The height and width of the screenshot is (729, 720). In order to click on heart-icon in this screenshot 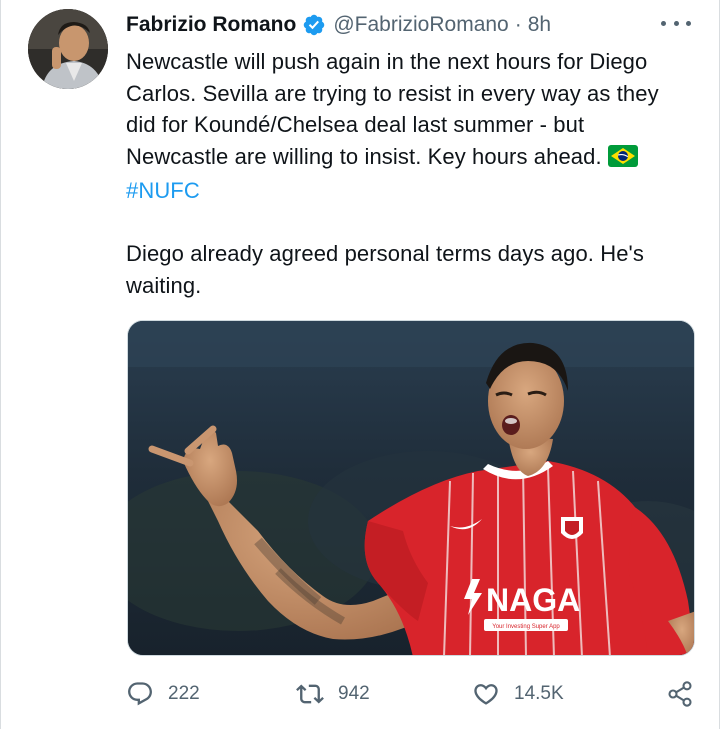, I will do `click(486, 694)`.